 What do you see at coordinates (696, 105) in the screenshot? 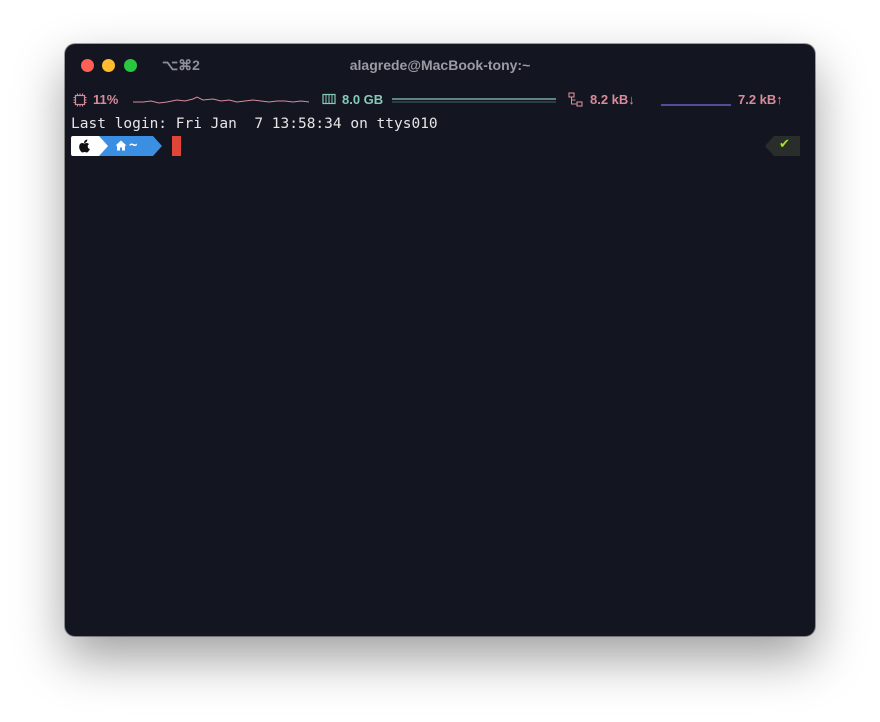
I see `upload-sparkline` at bounding box center [696, 105].